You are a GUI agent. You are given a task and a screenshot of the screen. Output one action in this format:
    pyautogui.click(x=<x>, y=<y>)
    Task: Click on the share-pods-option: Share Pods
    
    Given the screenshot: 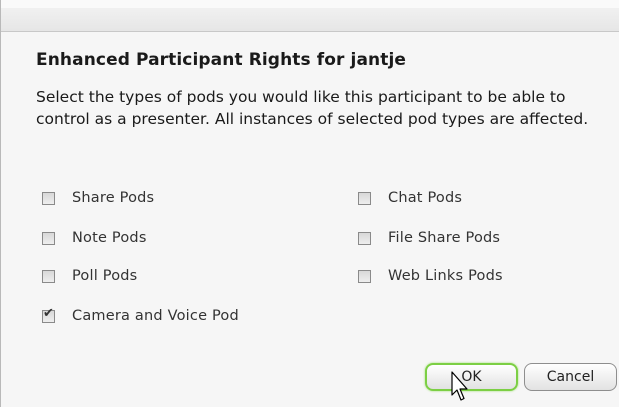 What is the action you would take?
    pyautogui.click(x=98, y=198)
    